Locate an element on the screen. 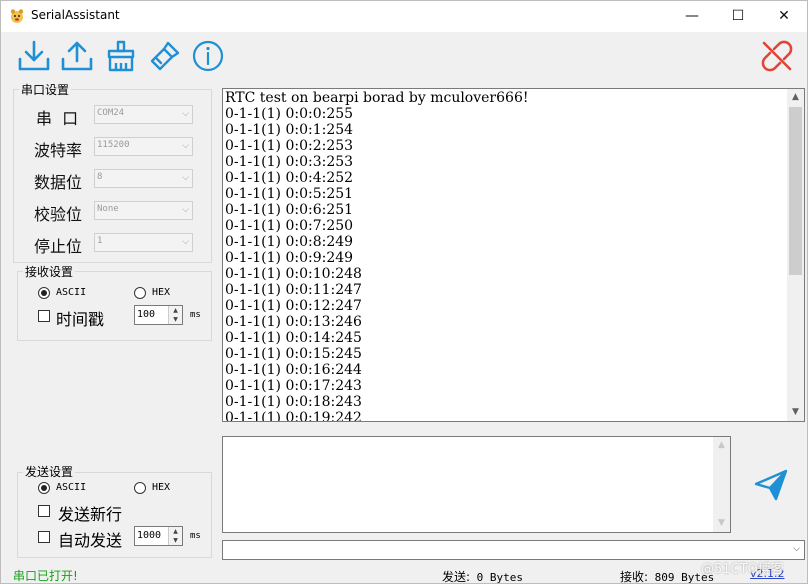 The image size is (808, 584). baud-select: 115200 ⌵ is located at coordinates (143, 146).